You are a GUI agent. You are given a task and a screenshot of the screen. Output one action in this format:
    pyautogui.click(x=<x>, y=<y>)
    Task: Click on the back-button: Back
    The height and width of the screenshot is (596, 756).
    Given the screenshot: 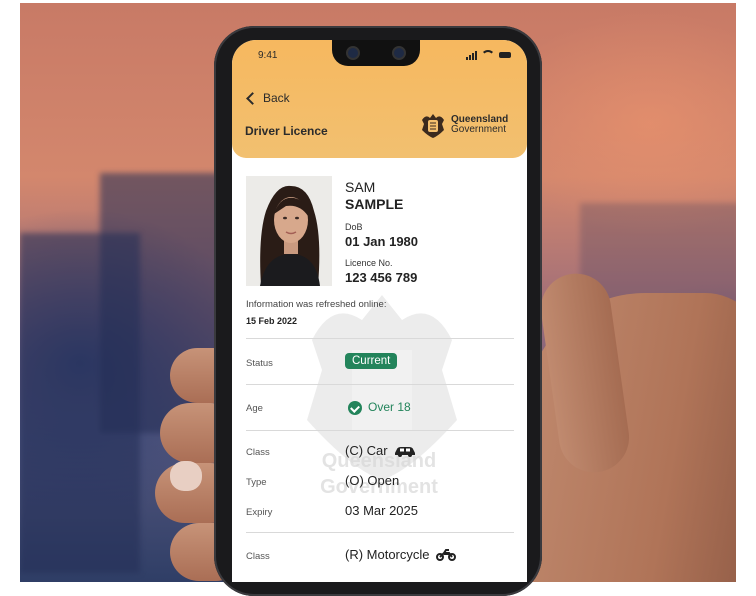 What is the action you would take?
    pyautogui.click(x=268, y=98)
    